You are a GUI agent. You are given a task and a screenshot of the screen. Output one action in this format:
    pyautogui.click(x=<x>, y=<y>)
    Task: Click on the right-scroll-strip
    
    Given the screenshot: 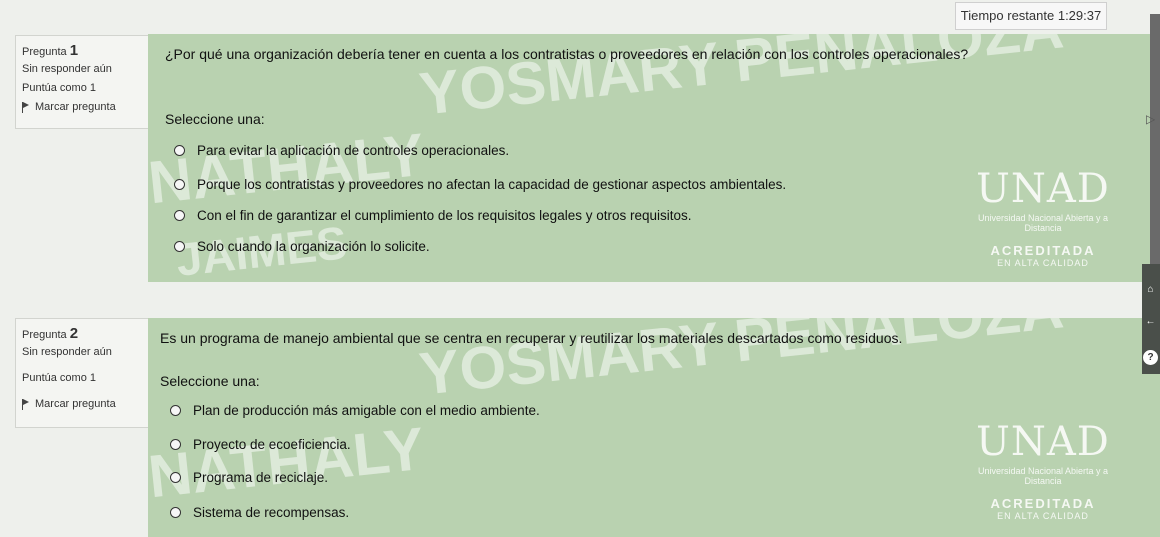 What is the action you would take?
    pyautogui.click(x=1155, y=139)
    